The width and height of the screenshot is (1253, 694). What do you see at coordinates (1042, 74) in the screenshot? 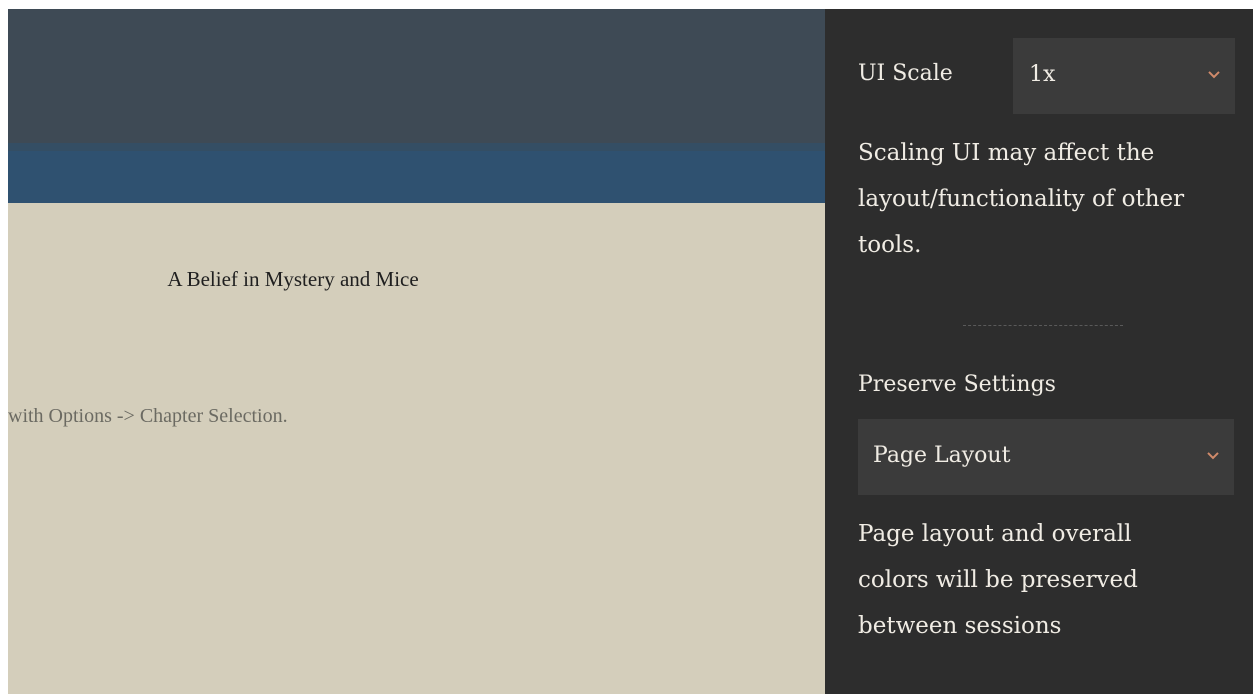
I see `ui-scale-value: 1x` at bounding box center [1042, 74].